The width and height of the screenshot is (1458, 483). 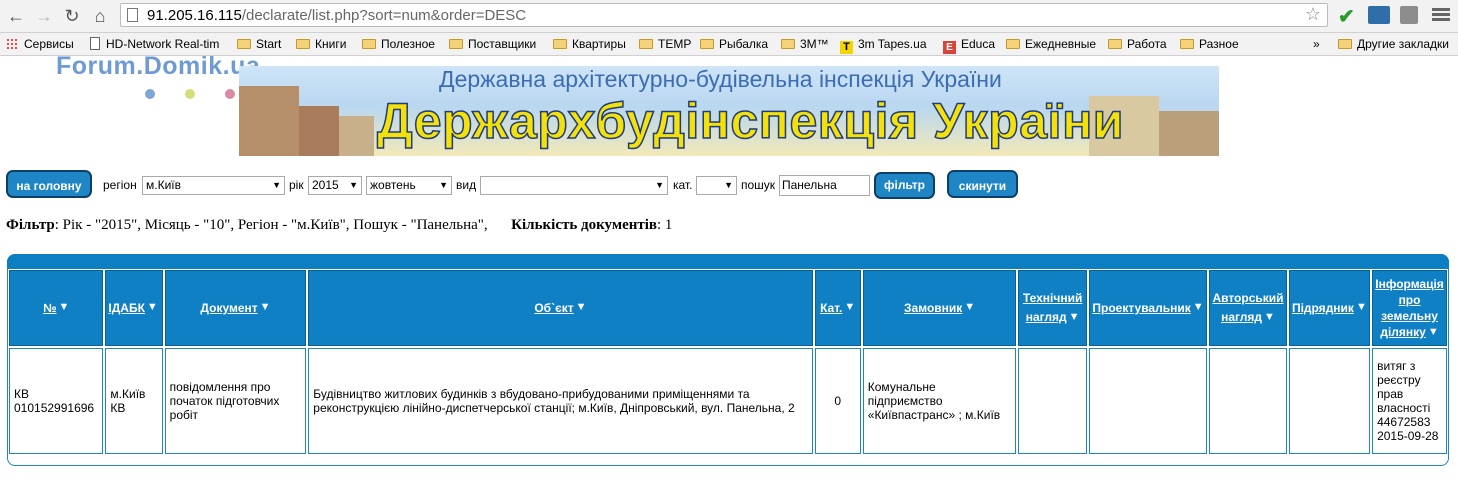 What do you see at coordinates (1148, 308) in the screenshot?
I see `col-header-designer: Проектувальник ▼` at bounding box center [1148, 308].